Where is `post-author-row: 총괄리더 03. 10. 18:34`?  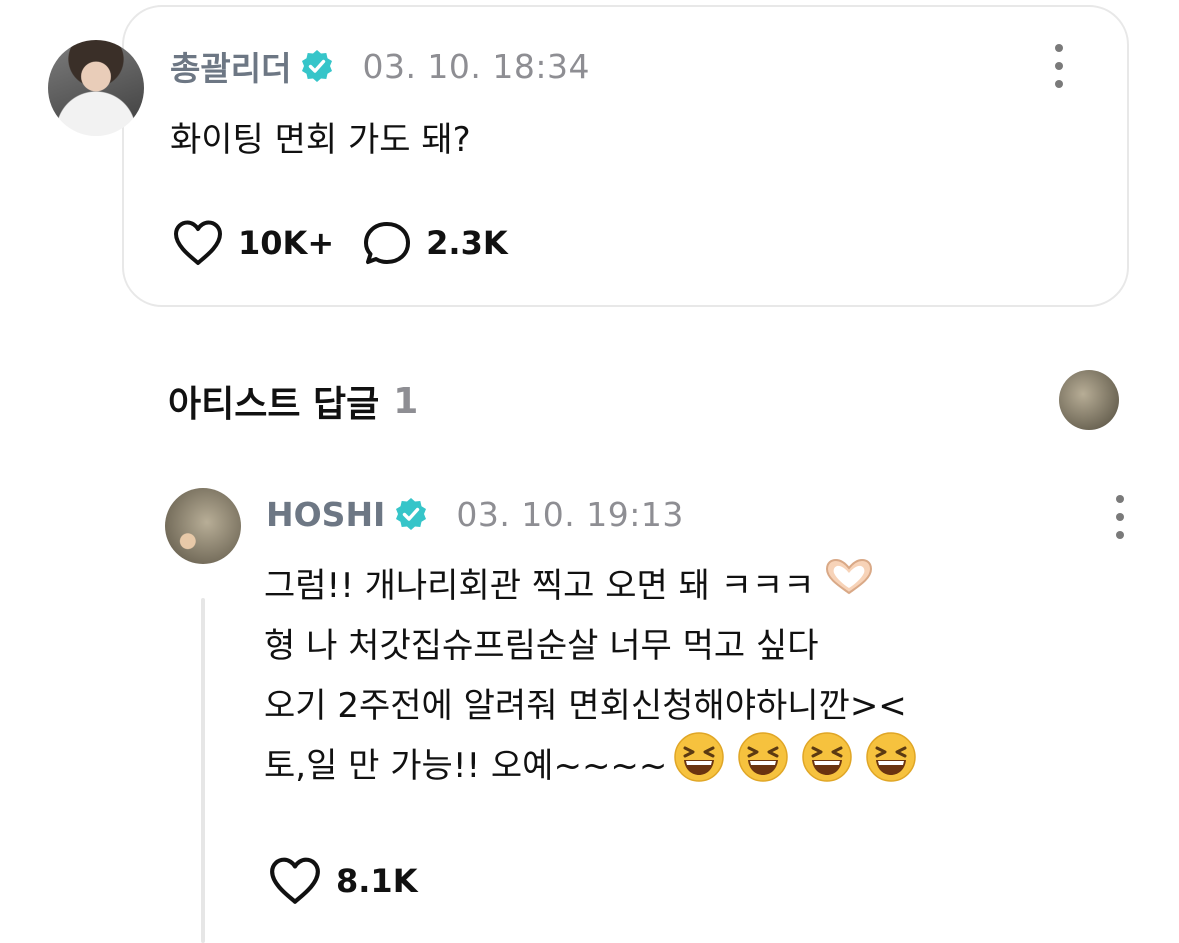 post-author-row: 총괄리더 03. 10. 18:34 is located at coordinates (380, 66).